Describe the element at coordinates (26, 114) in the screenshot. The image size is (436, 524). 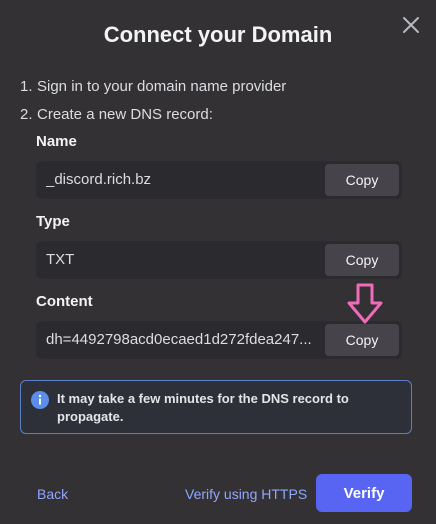
I see `step-number: 2.` at that location.